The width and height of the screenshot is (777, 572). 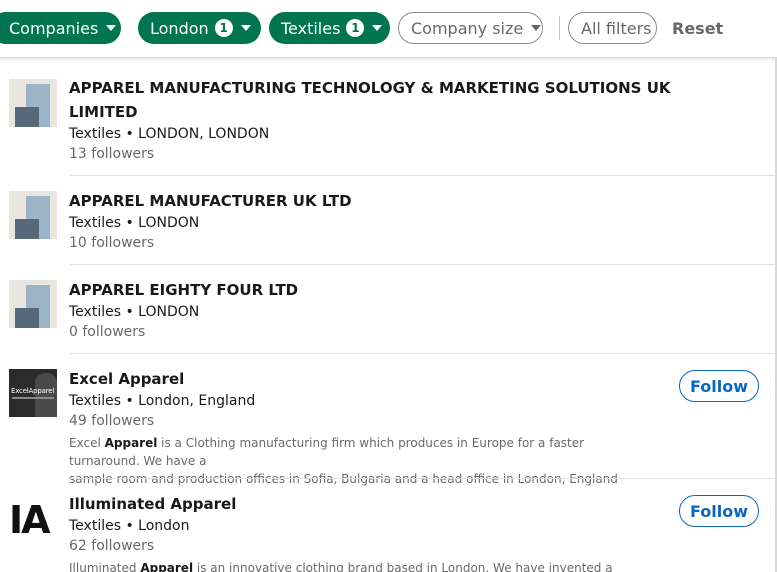 I want to click on excel-apparel-logo-text: ExcelApparel, so click(x=33, y=391).